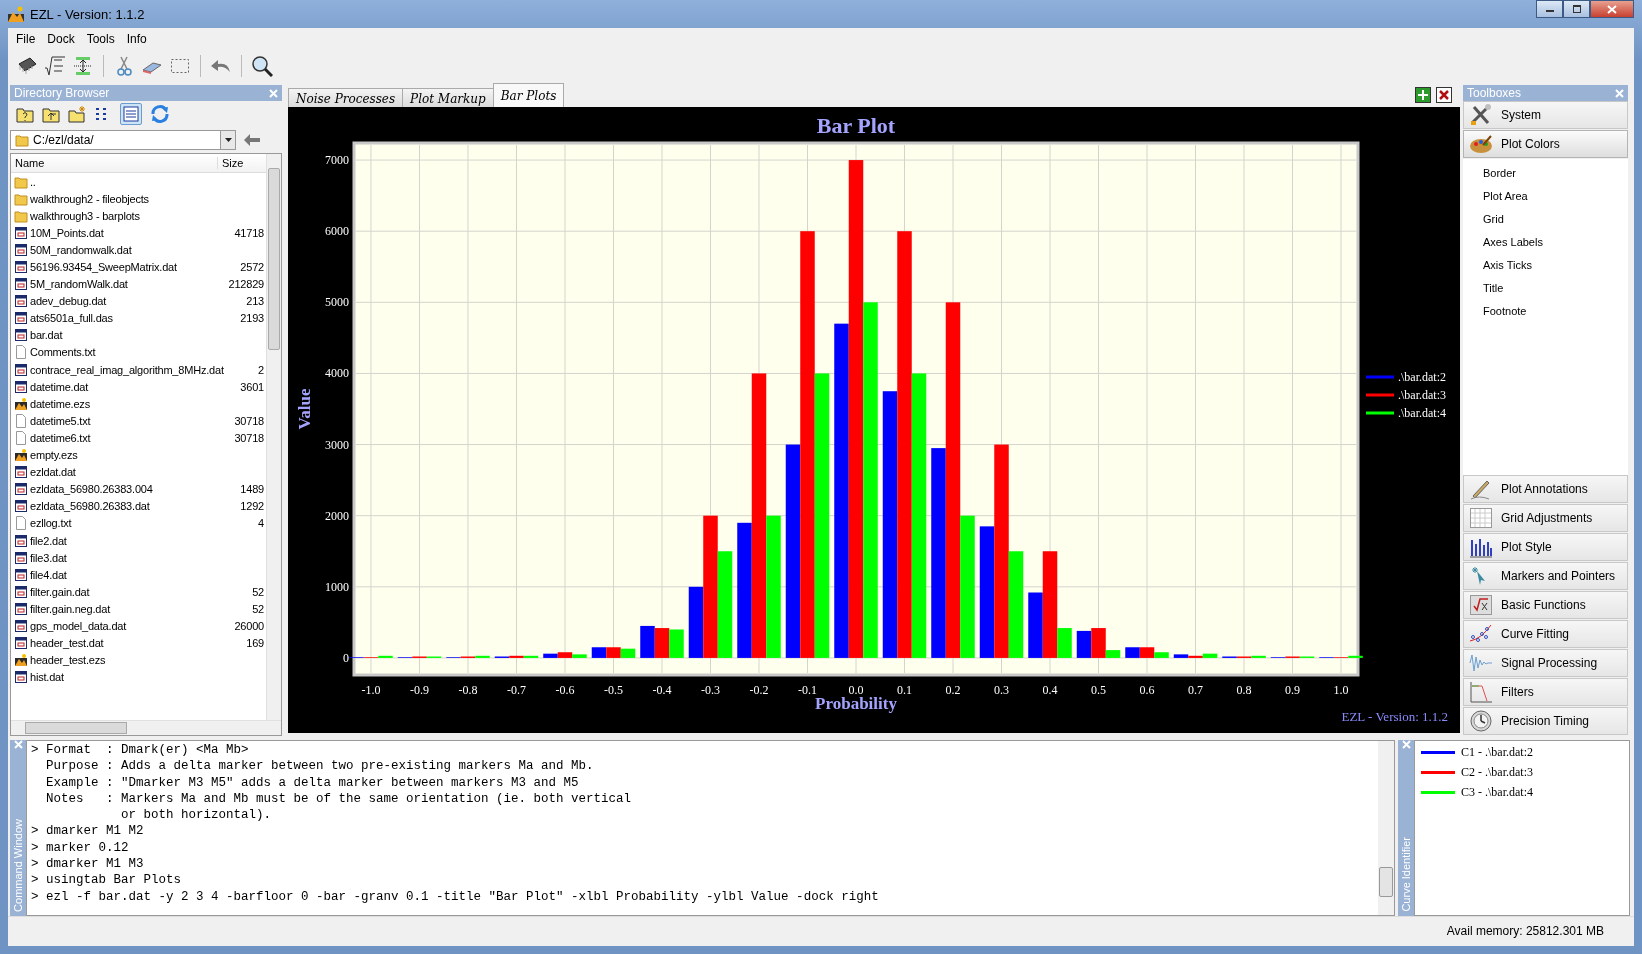 This screenshot has height=954, width=1642. Describe the element at coordinates (455, 897) in the screenshot. I see `console-line: > ezl -f bar.dat -y 2 3 4 -barfloor 0 -bar -granv 0.1 -title "Bar Plot" -xlbl Probability -ylbl Value -dock right` at that location.